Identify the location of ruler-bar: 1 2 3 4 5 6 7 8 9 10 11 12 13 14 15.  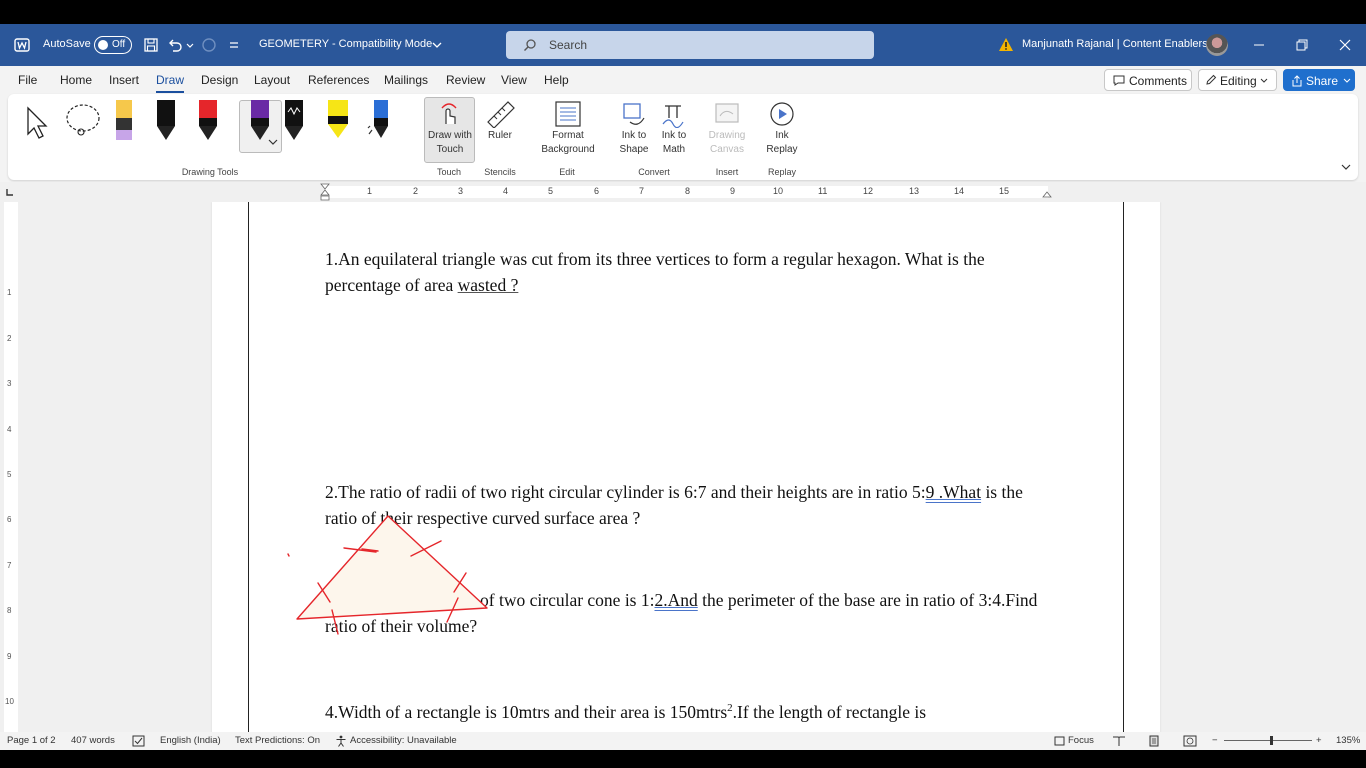
(683, 192).